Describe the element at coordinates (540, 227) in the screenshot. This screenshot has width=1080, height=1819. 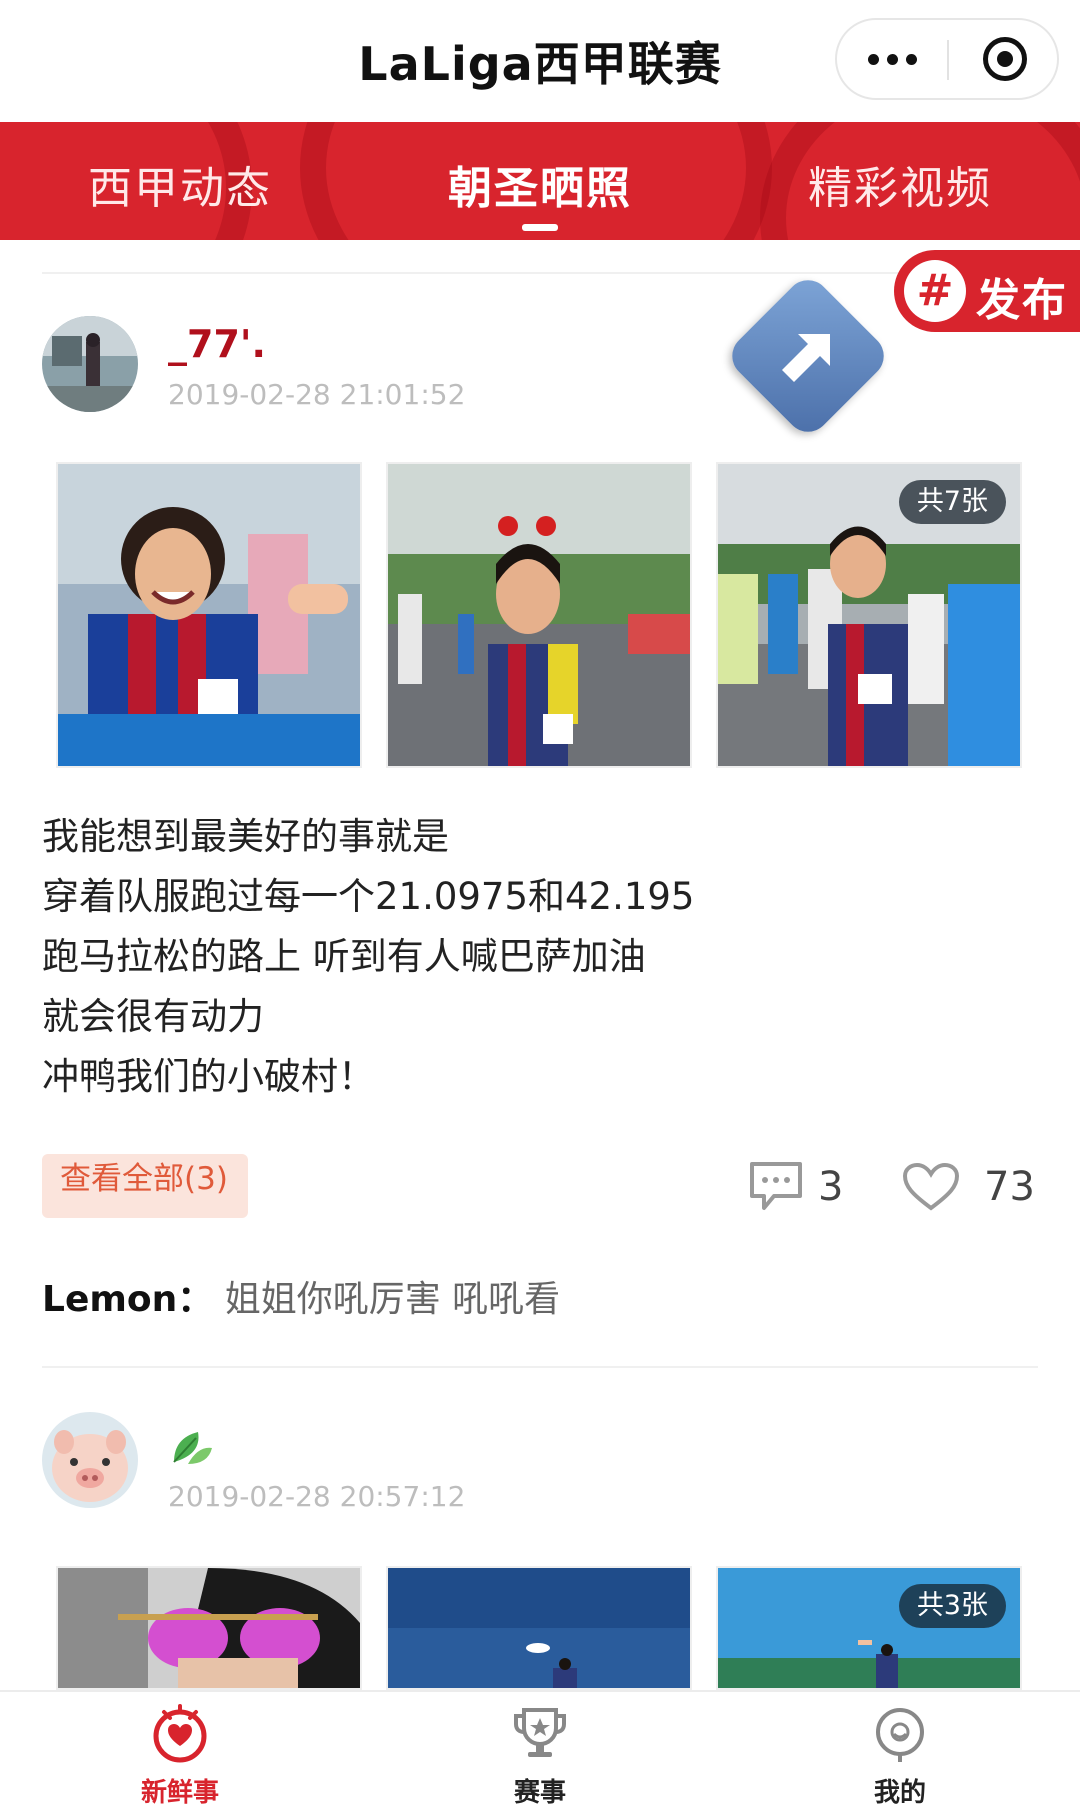
I see `active-tab-indicator` at that location.